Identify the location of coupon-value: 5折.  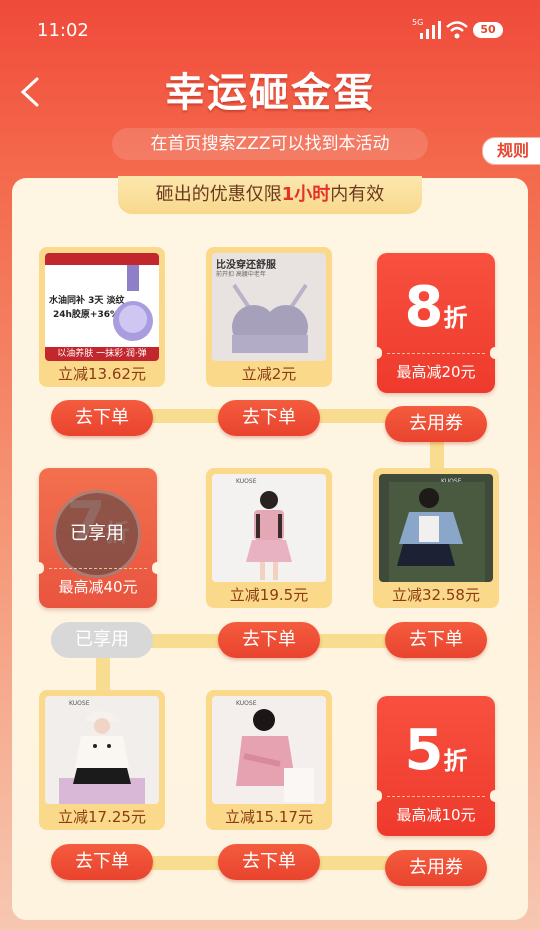
(436, 750).